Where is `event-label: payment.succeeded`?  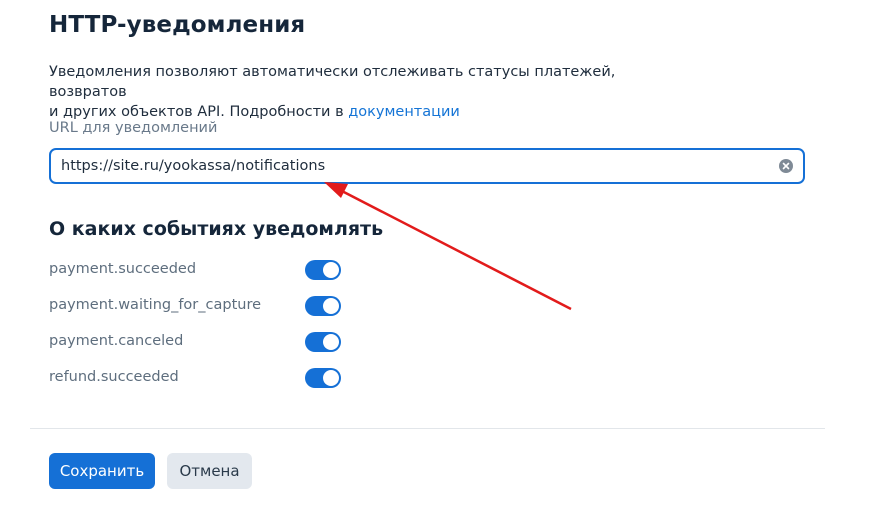
event-label: payment.succeeded is located at coordinates (123, 269).